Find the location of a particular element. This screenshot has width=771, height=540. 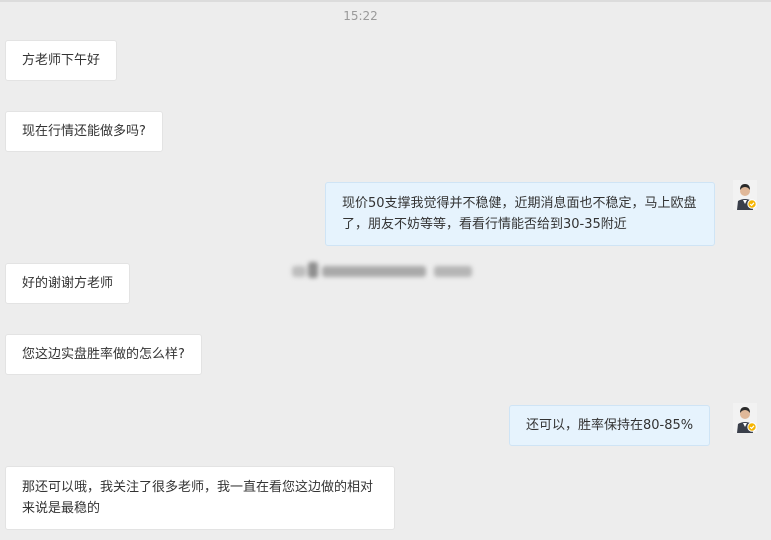

blurred-content is located at coordinates (384, 271).